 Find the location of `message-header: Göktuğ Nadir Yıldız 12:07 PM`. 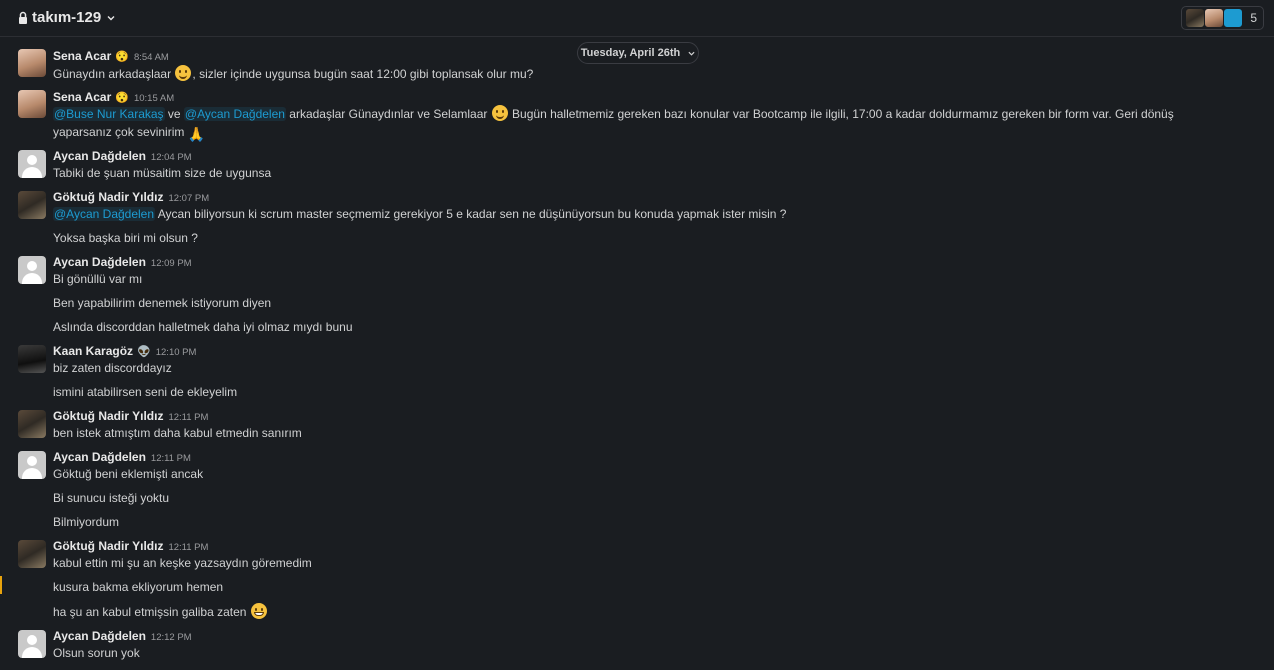

message-header: Göktuğ Nadir Yıldız 12:07 PM is located at coordinates (131, 197).